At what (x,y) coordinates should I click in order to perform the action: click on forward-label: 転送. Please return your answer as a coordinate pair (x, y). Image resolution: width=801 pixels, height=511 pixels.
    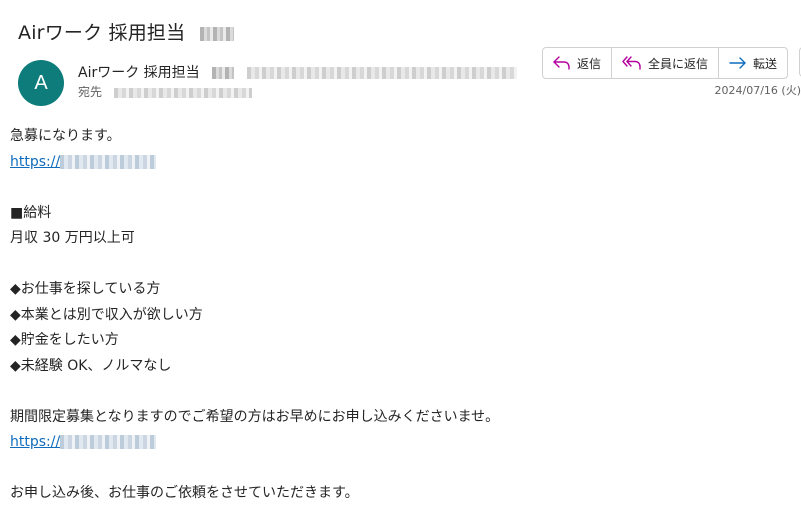
    Looking at the image, I should click on (765, 63).